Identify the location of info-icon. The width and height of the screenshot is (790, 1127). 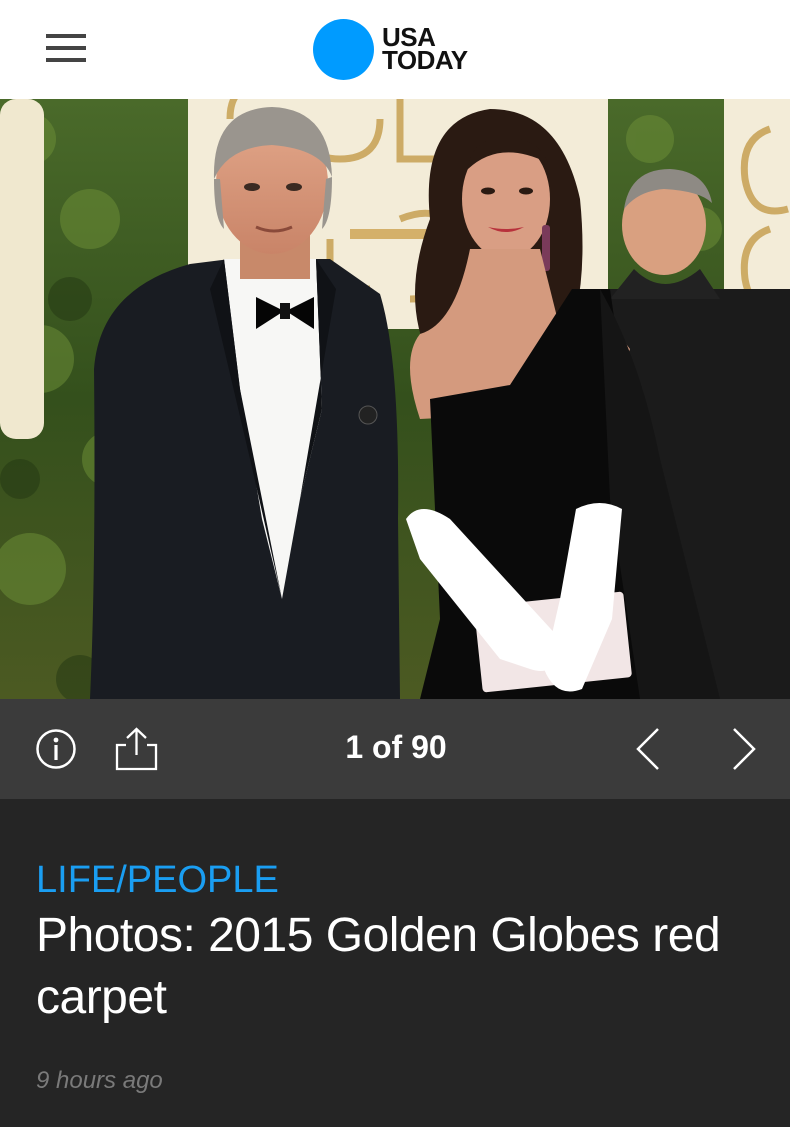
(56, 749).